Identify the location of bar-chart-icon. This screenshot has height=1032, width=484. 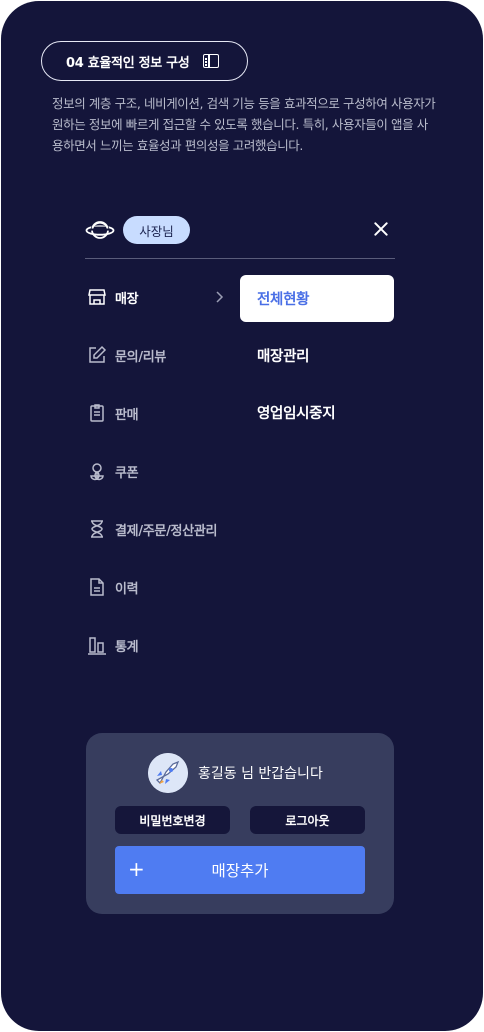
(97, 645).